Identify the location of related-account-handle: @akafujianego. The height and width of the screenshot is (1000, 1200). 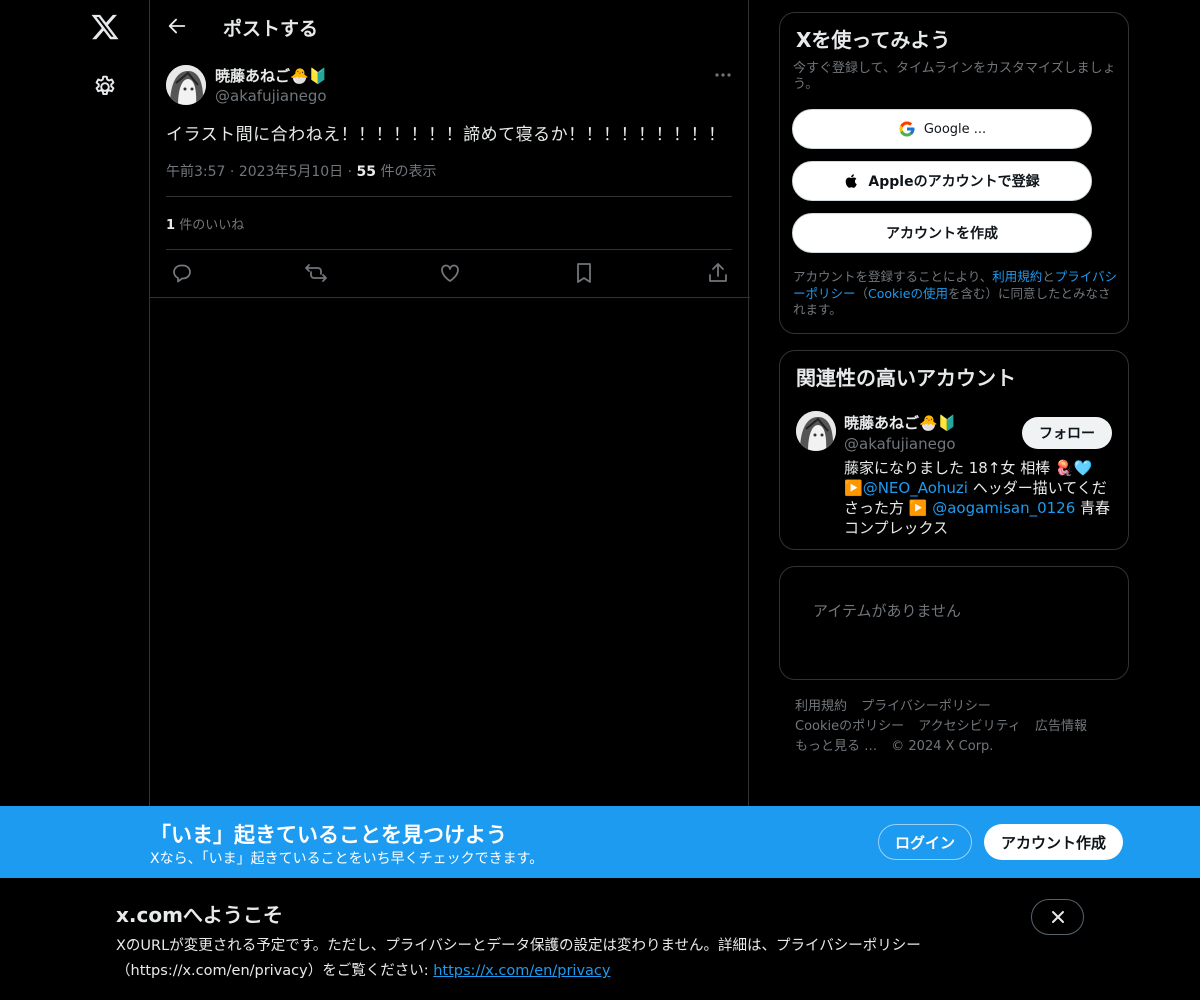
(900, 444).